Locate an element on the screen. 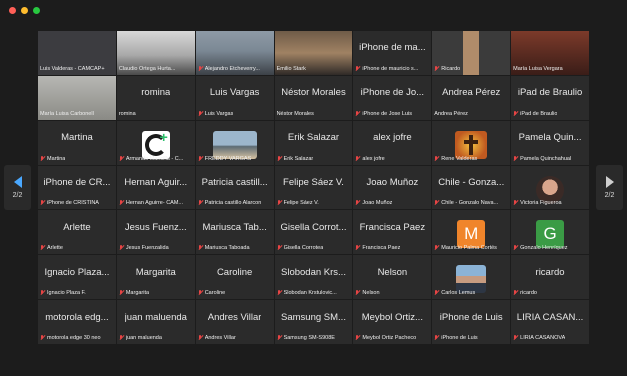 The height and width of the screenshot is (376, 627). participant-tile: Emilio Stark is located at coordinates (313, 53).